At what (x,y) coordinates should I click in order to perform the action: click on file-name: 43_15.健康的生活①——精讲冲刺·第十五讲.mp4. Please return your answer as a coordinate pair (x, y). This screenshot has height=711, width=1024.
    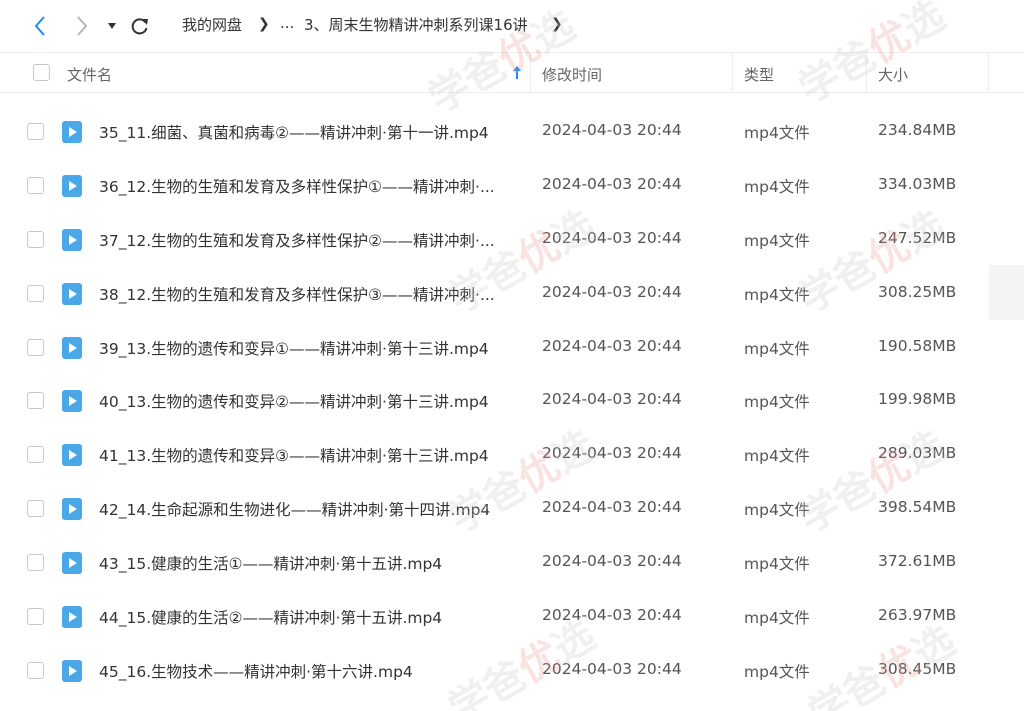
    Looking at the image, I should click on (270, 563).